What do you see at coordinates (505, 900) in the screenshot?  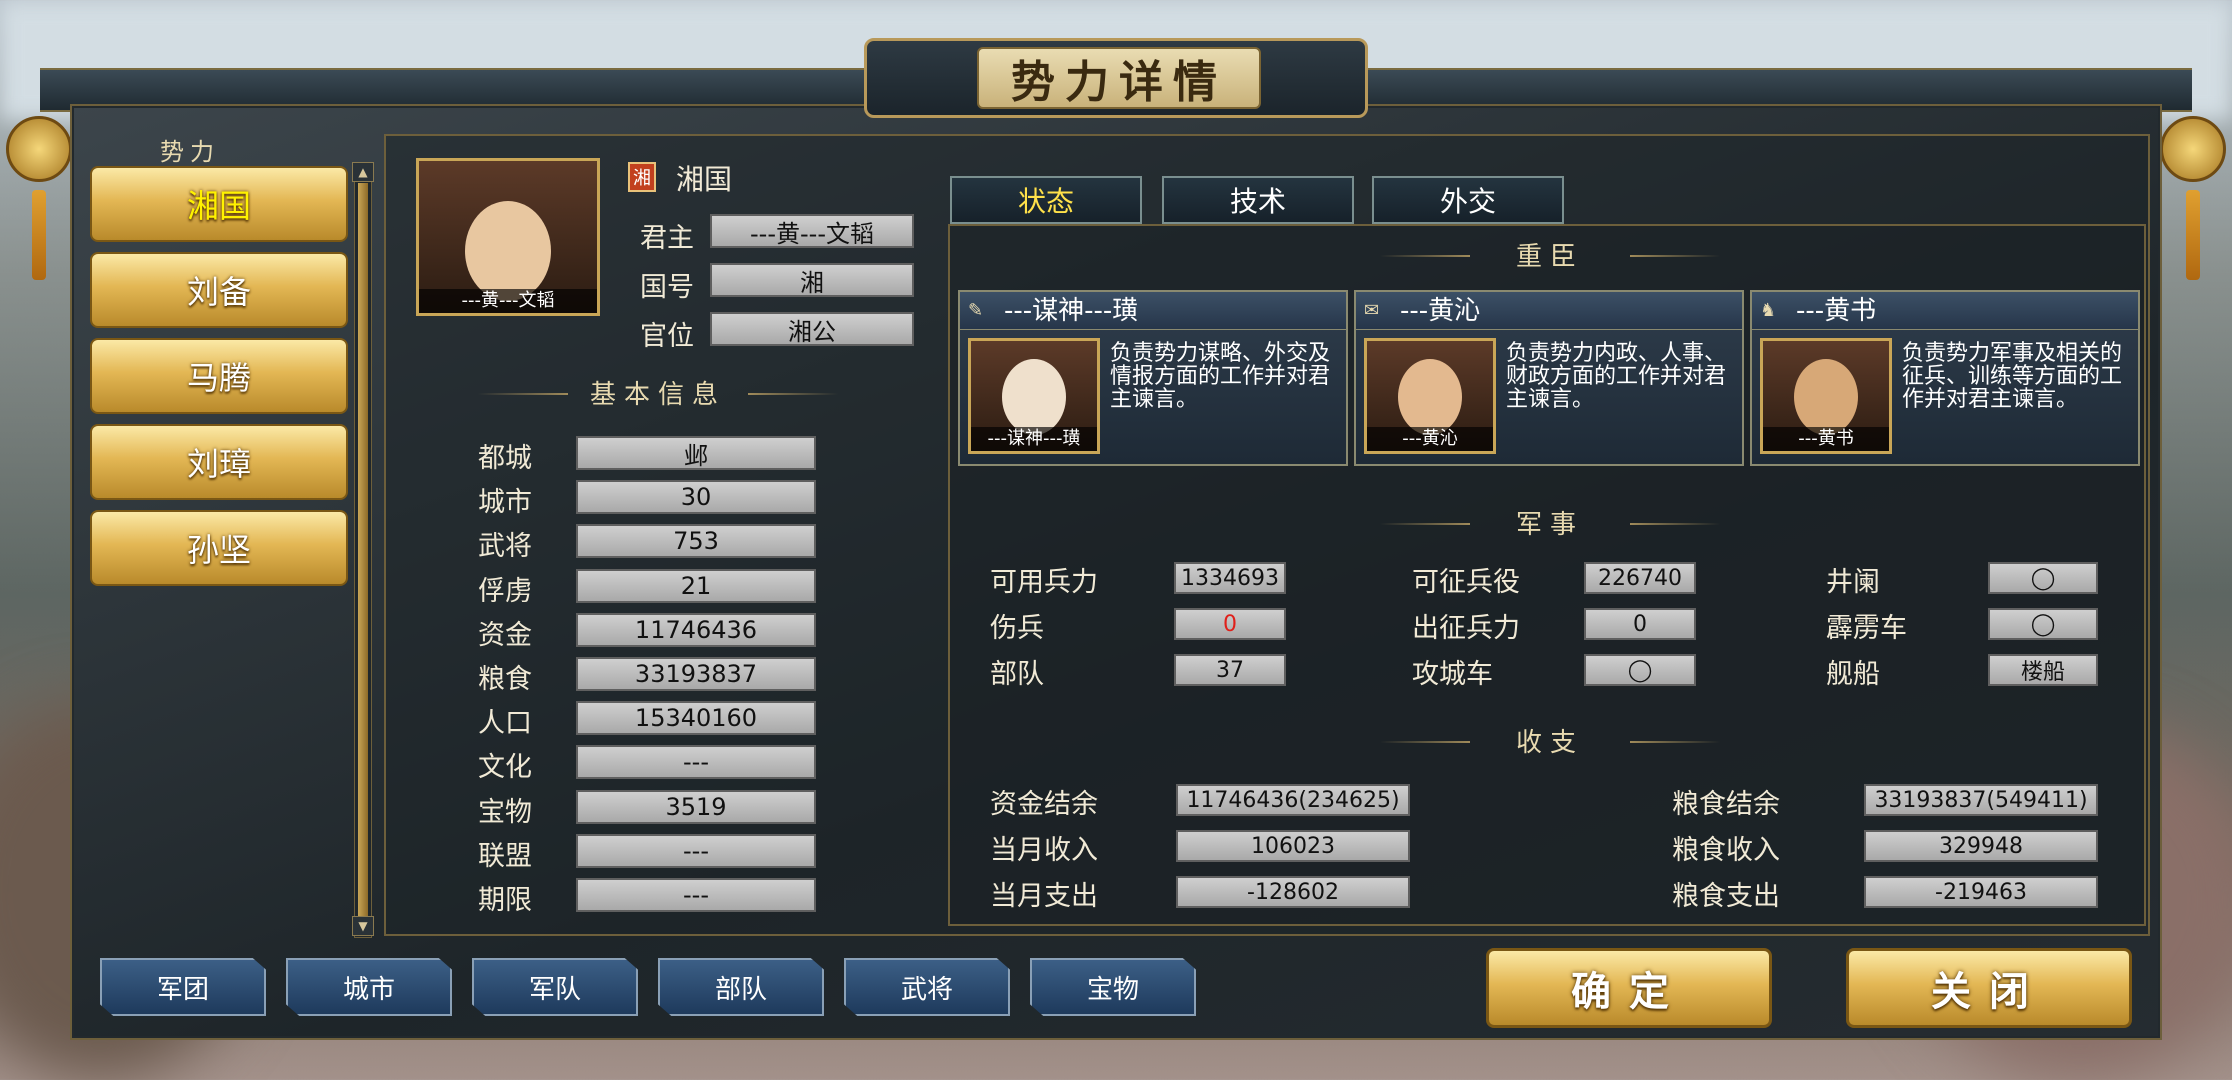 I see `info-label: 期限` at bounding box center [505, 900].